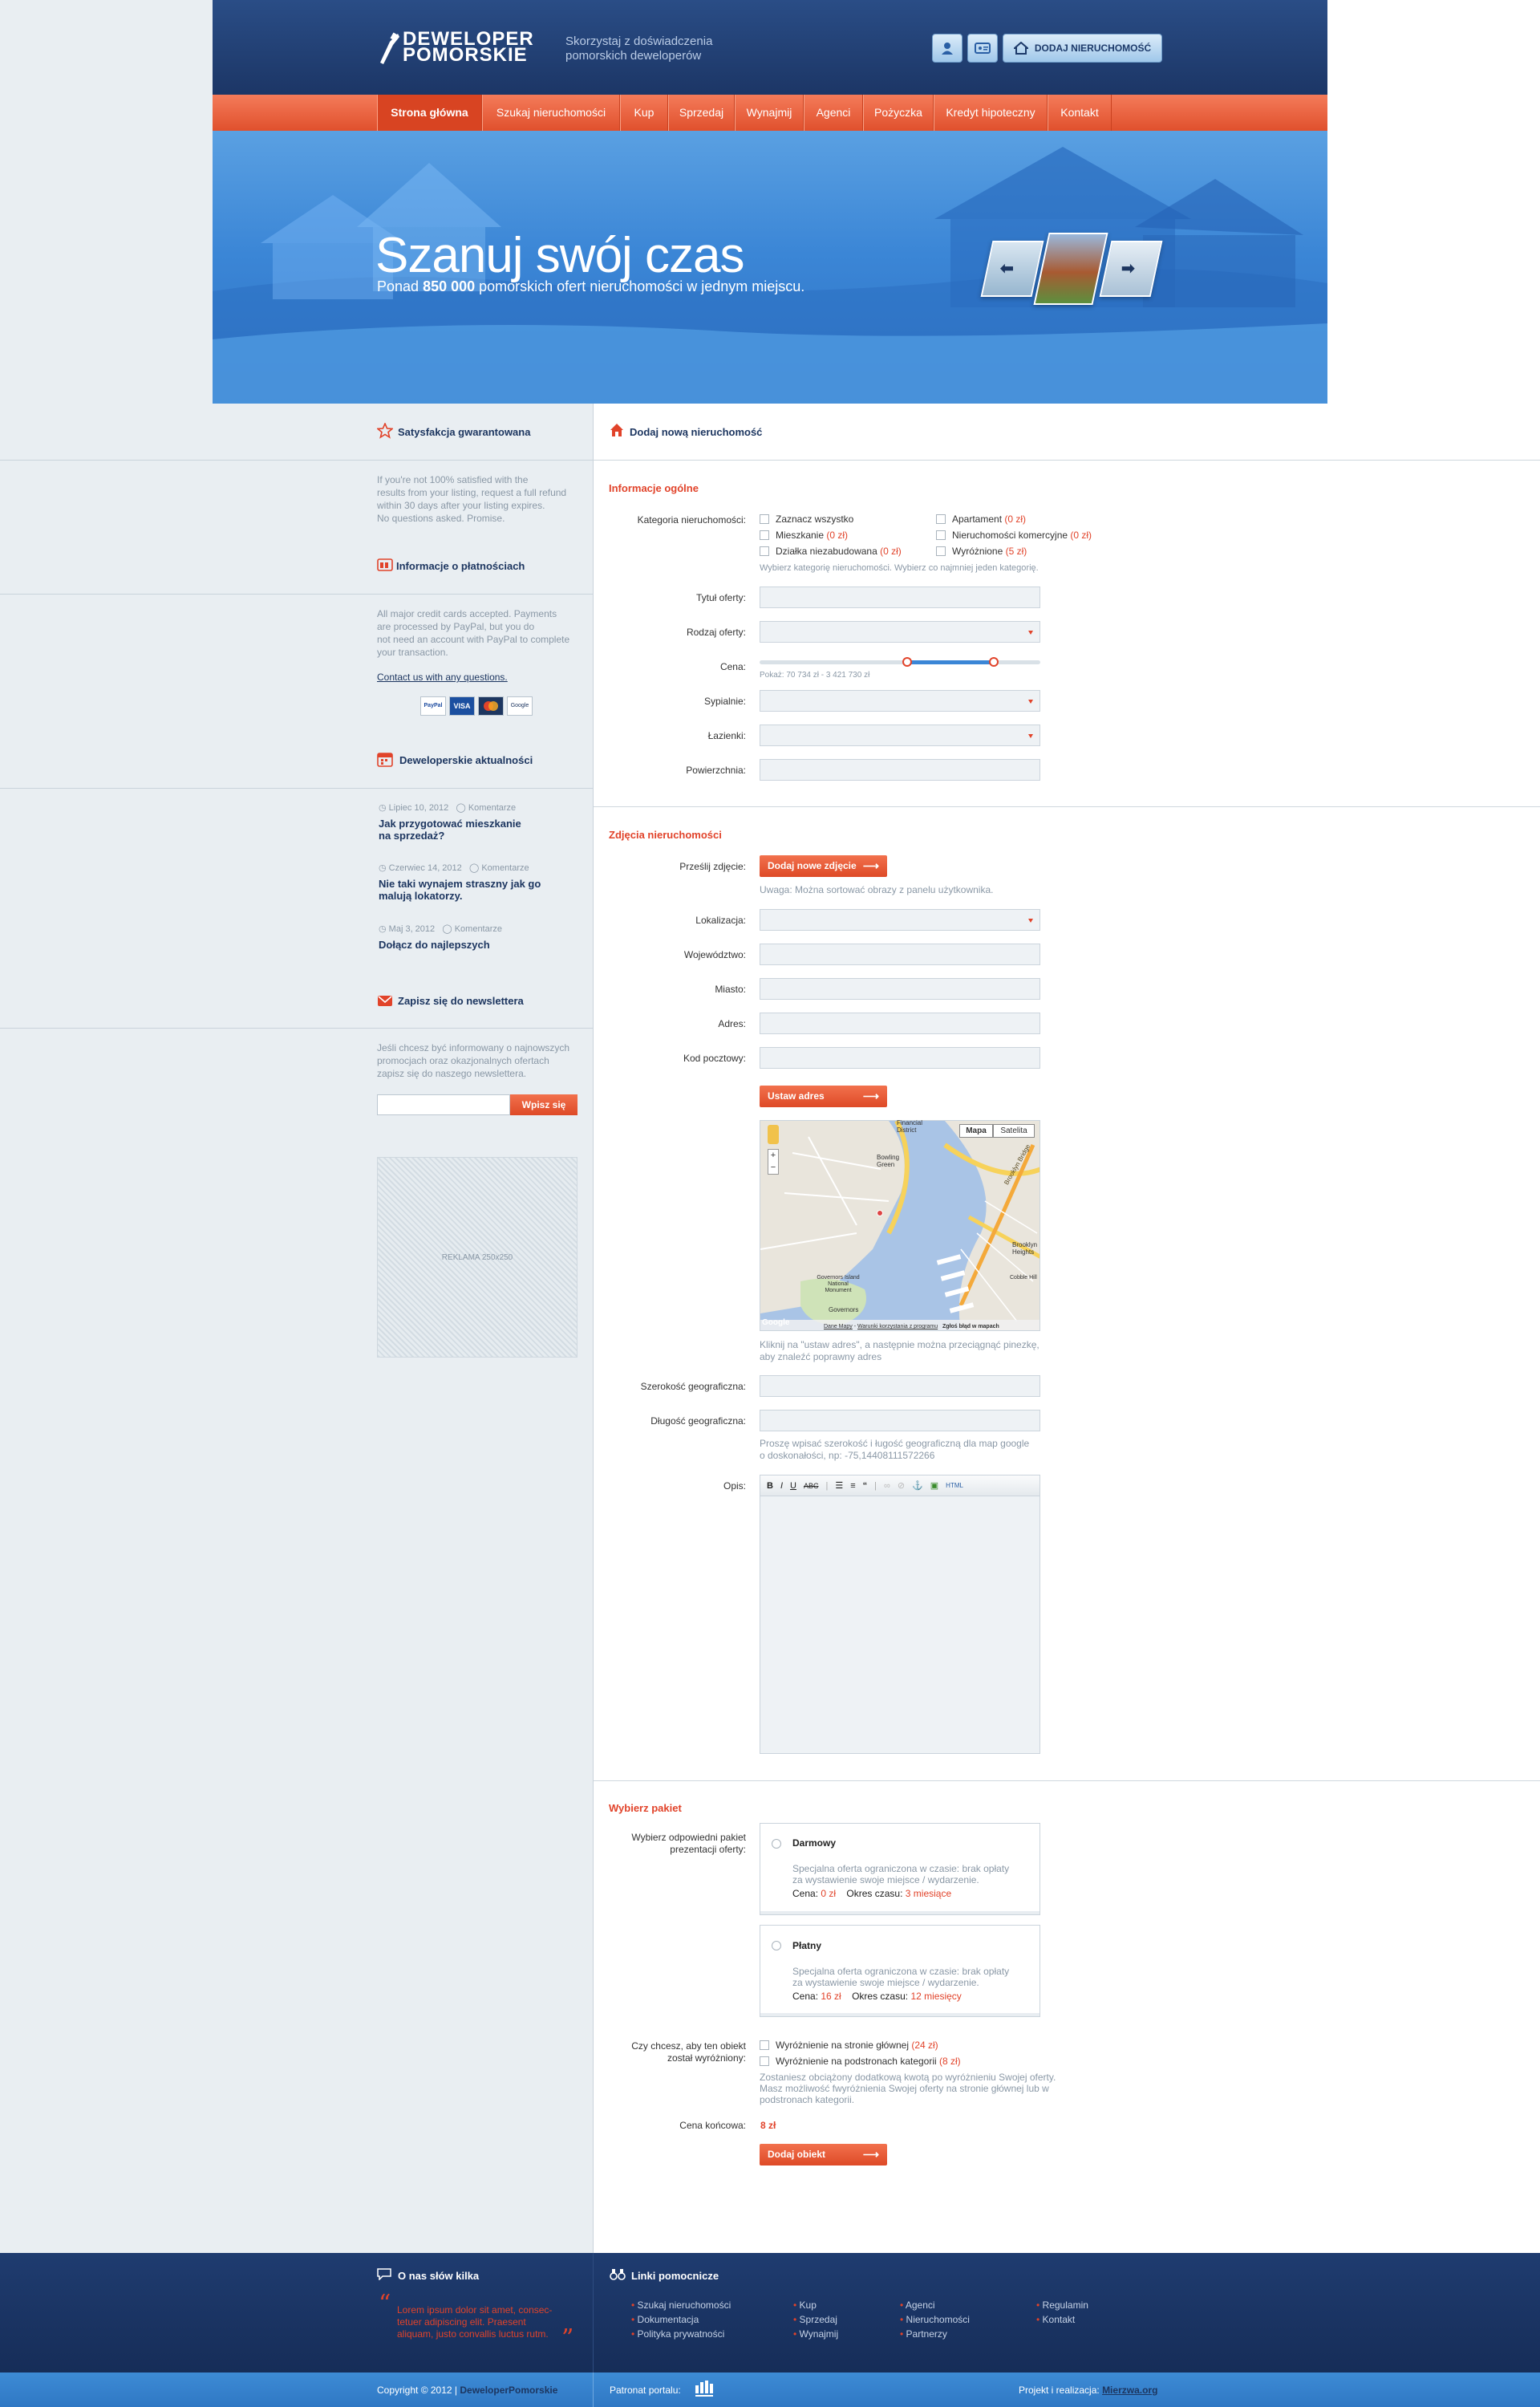  Describe the element at coordinates (1082, 49) in the screenshot. I see `add-property-header-button: DODAJ NIERUCHOMOŚĆ` at that location.